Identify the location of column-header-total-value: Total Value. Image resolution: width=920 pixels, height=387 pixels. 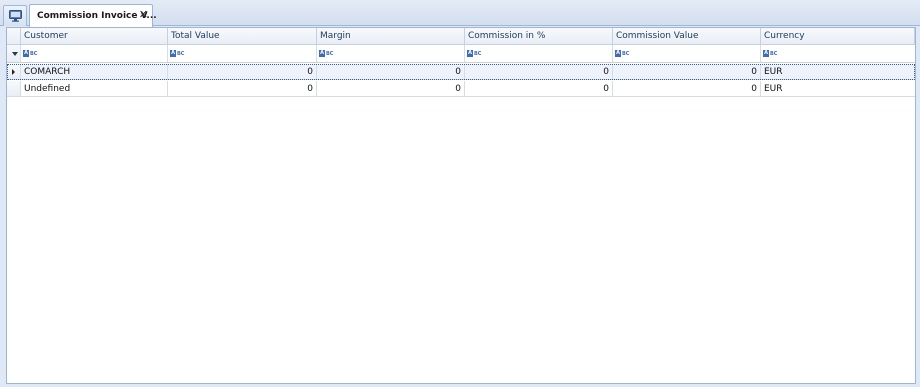
(242, 36).